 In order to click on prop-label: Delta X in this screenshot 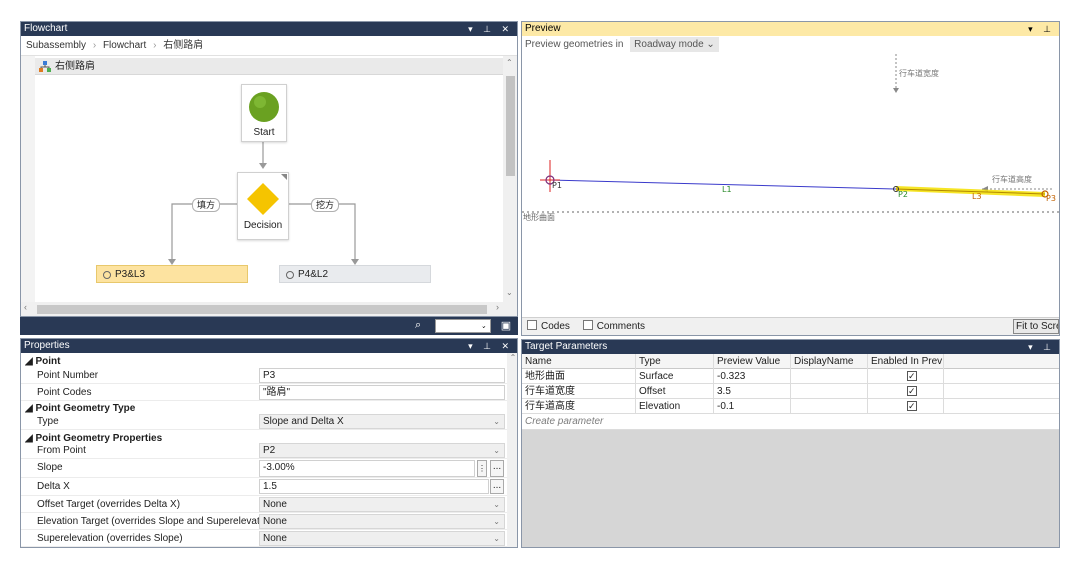, I will do `click(53, 486)`.